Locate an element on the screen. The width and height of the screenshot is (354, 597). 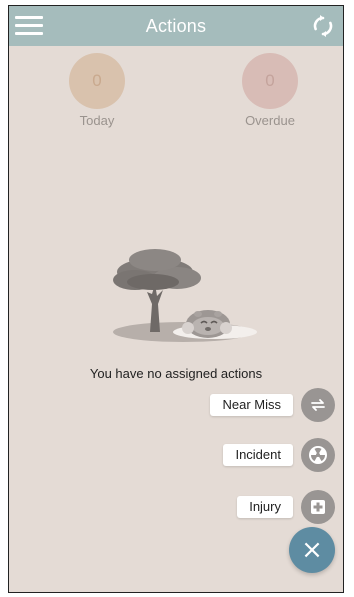
near-miss-button is located at coordinates (318, 405).